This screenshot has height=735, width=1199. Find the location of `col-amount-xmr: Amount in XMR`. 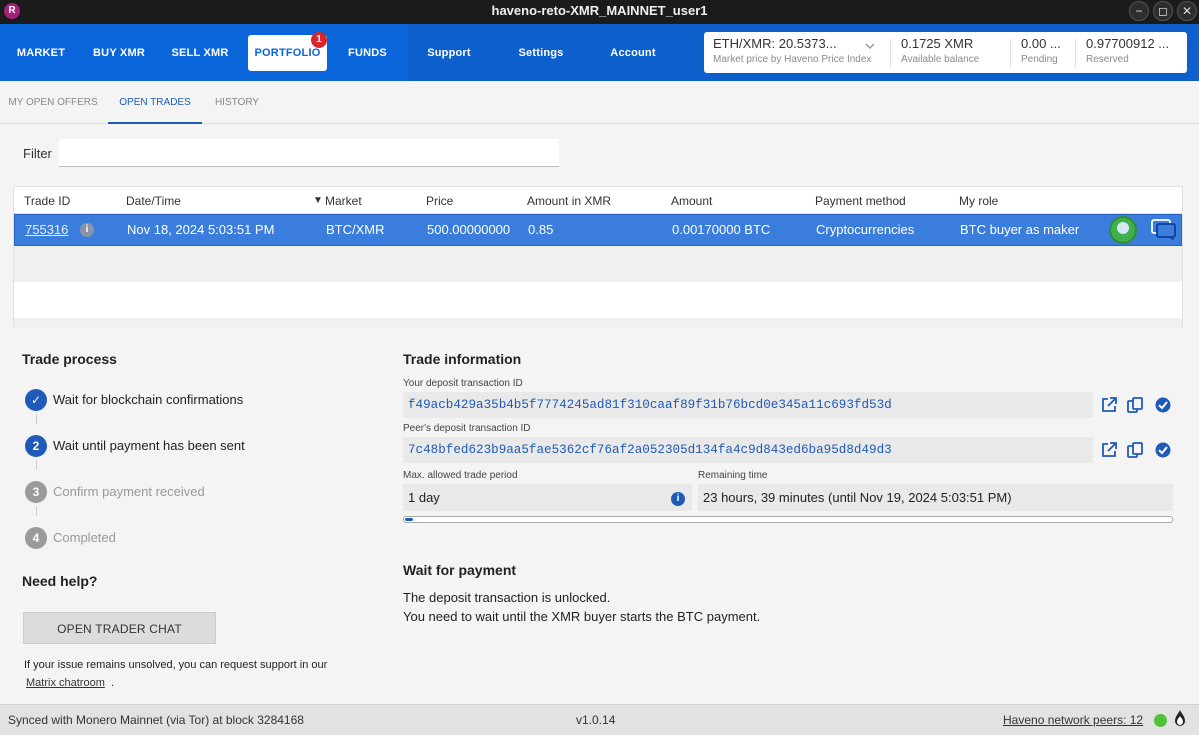

col-amount-xmr: Amount in XMR is located at coordinates (569, 201).